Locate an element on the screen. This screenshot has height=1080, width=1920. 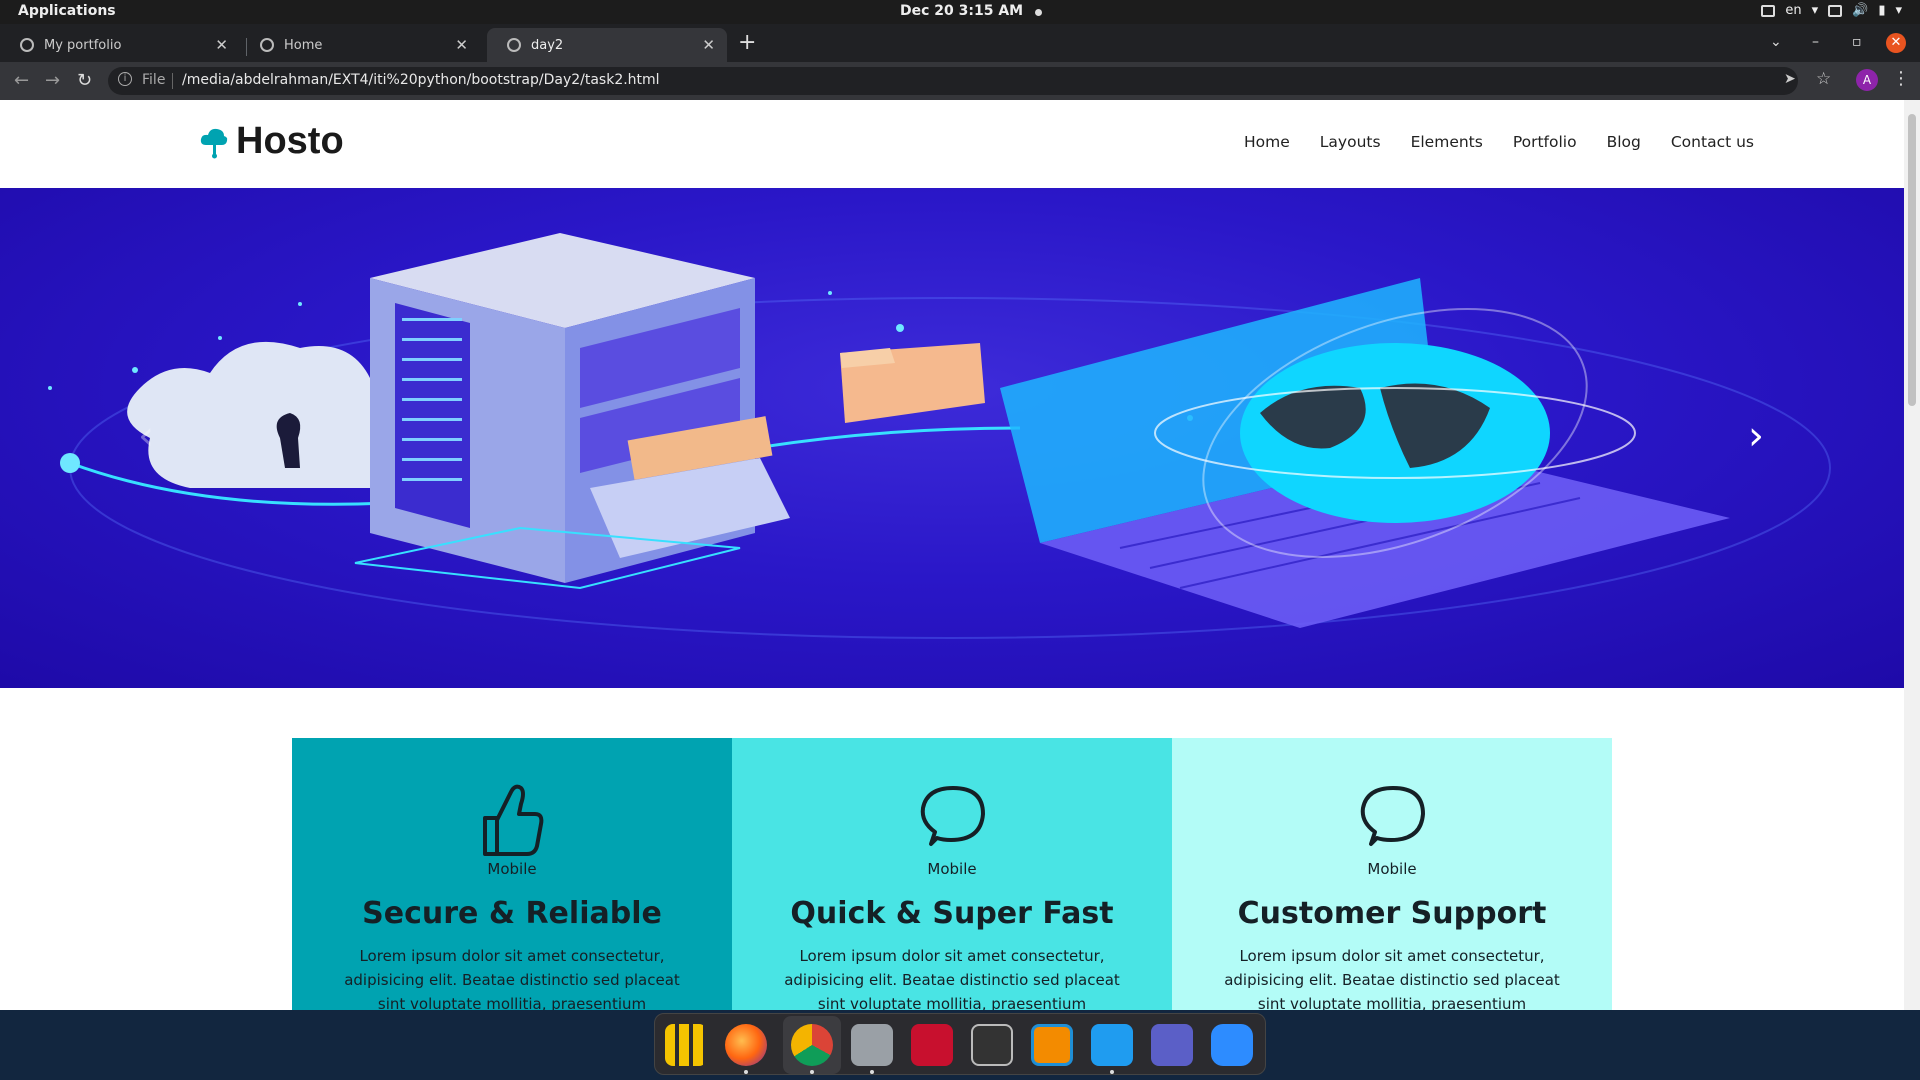
volume-icon: 🔊 is located at coordinates (1860, 10).